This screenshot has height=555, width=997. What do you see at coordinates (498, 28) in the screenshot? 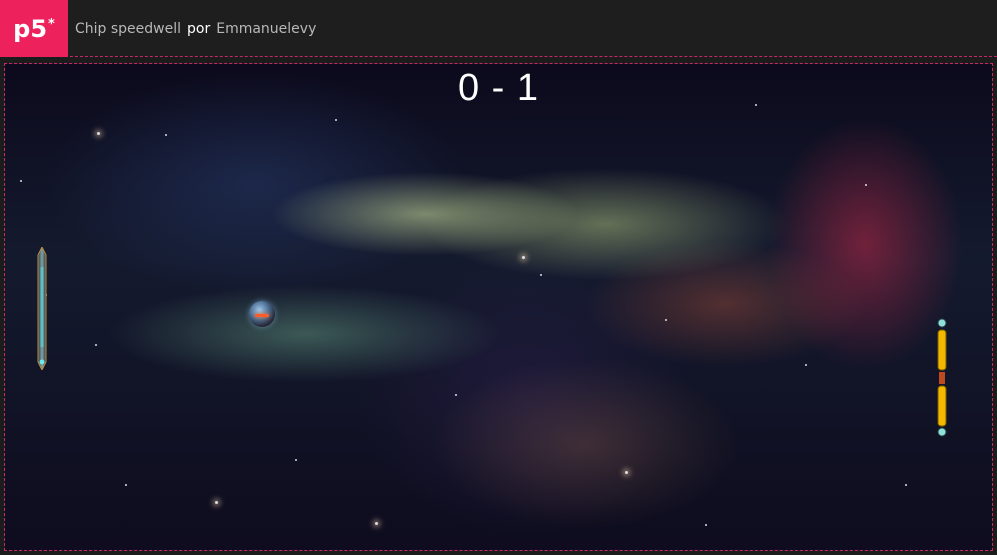
I see `top-bar: p5 * Chip speedwell por Emmanuelevy` at bounding box center [498, 28].